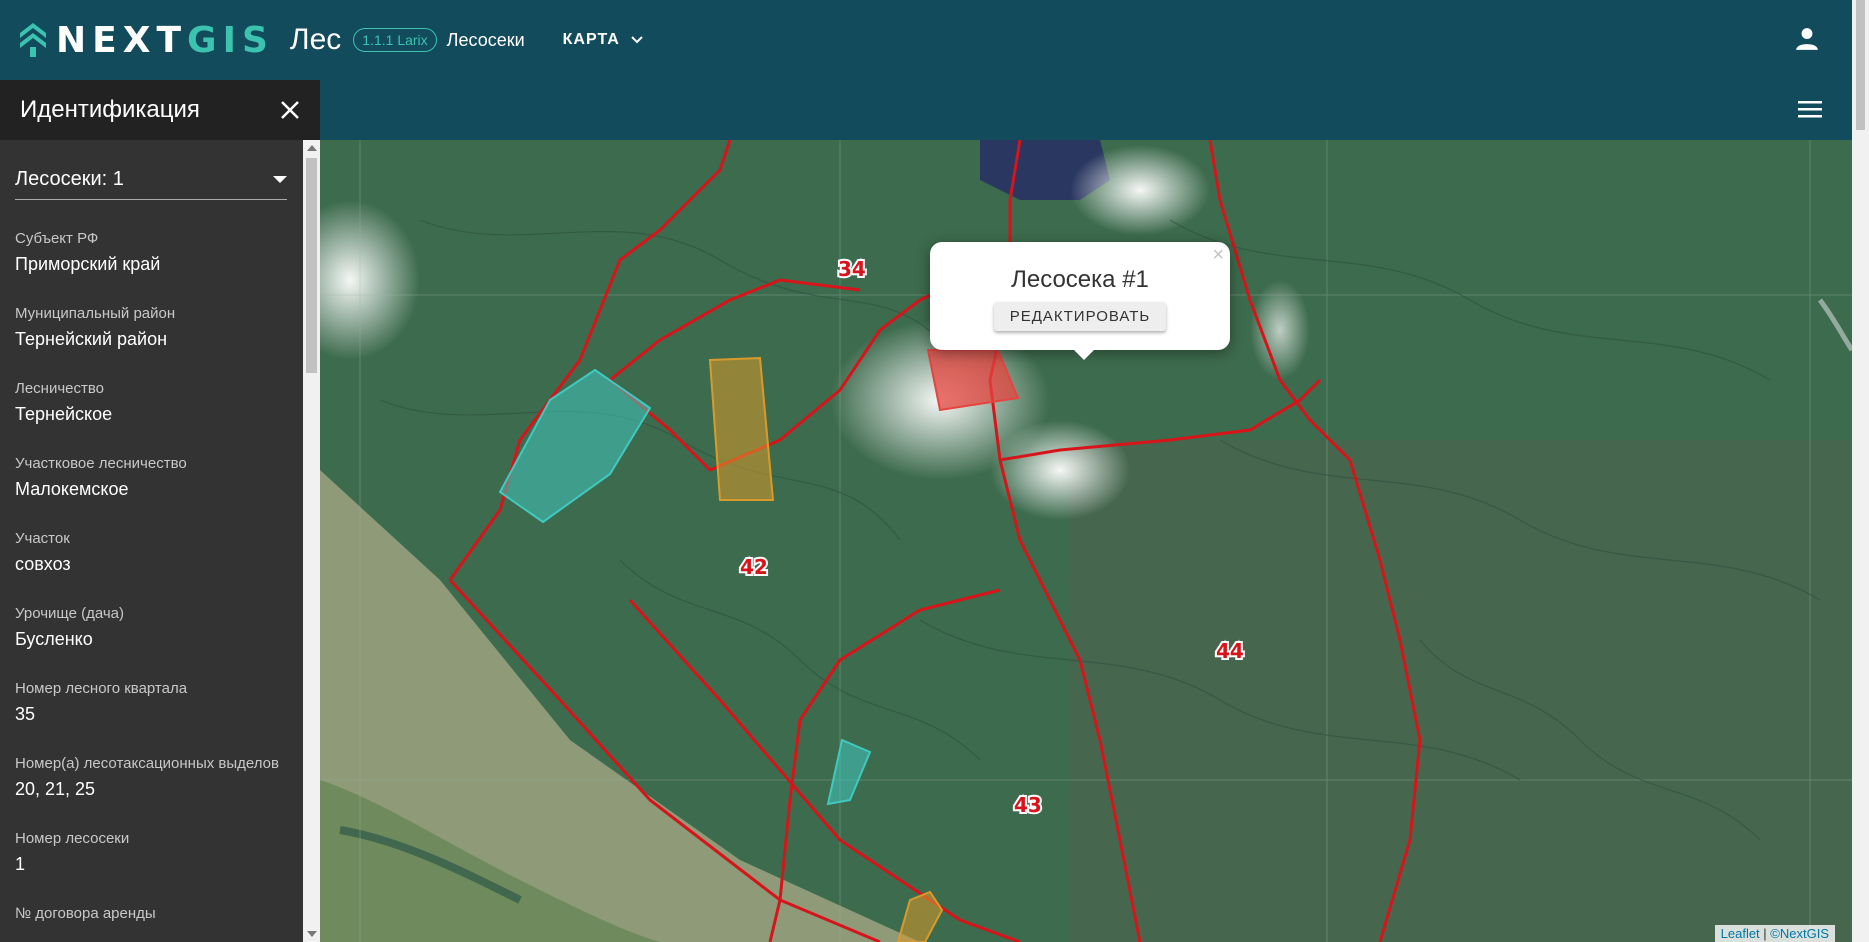 The height and width of the screenshot is (942, 1869). What do you see at coordinates (1084, 354) in the screenshot?
I see `popup-tip` at bounding box center [1084, 354].